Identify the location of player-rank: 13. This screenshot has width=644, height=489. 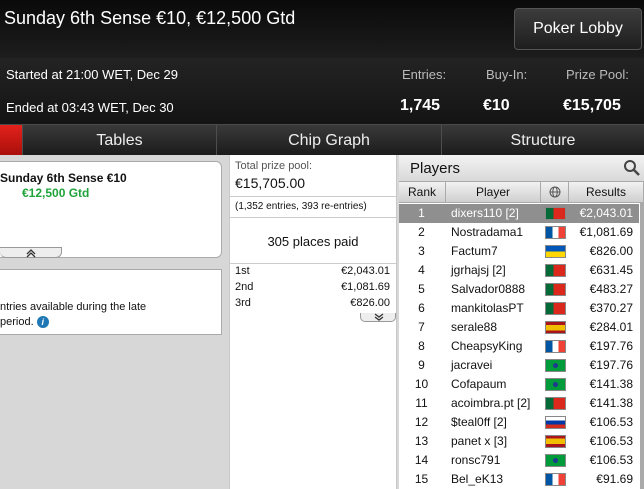
(421, 441).